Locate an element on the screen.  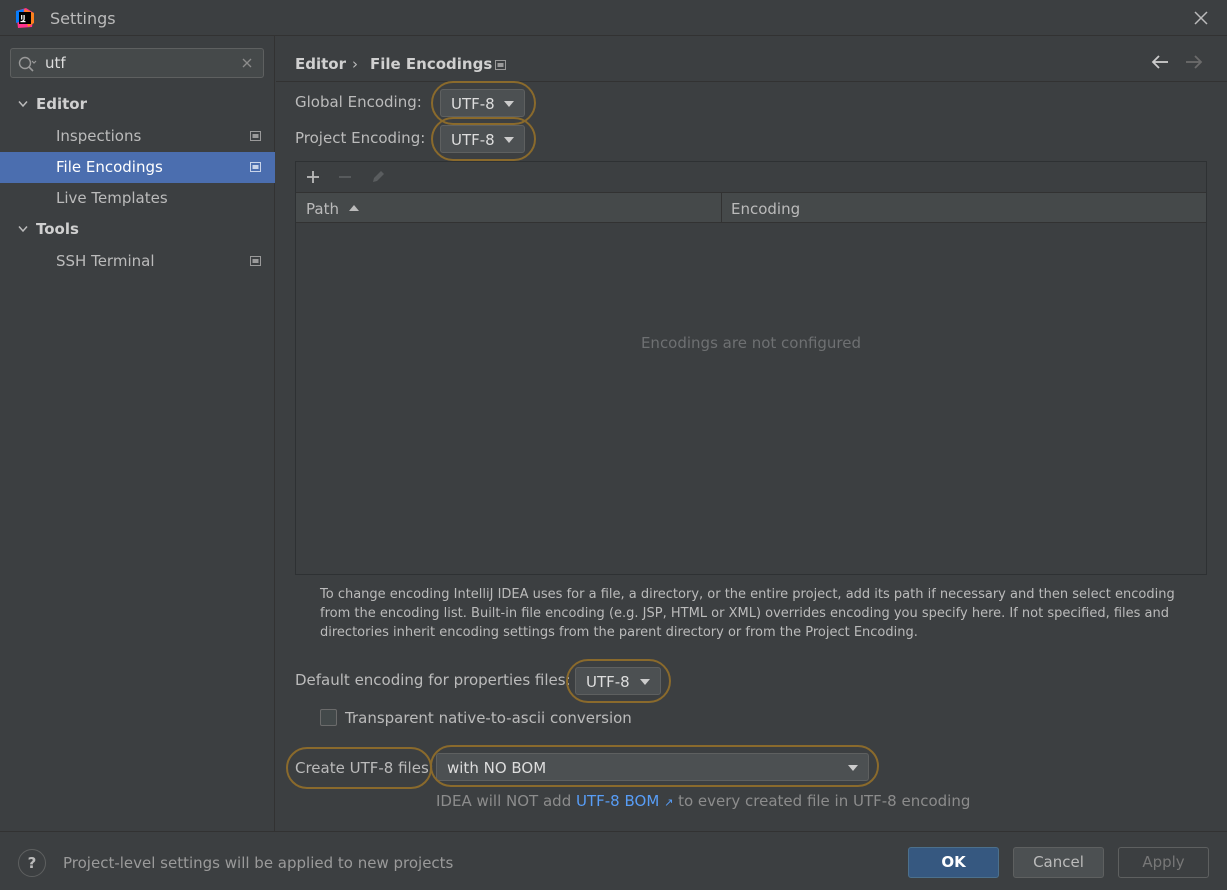
sidebar-item-file-encodings: File Encodings is located at coordinates (137, 167).